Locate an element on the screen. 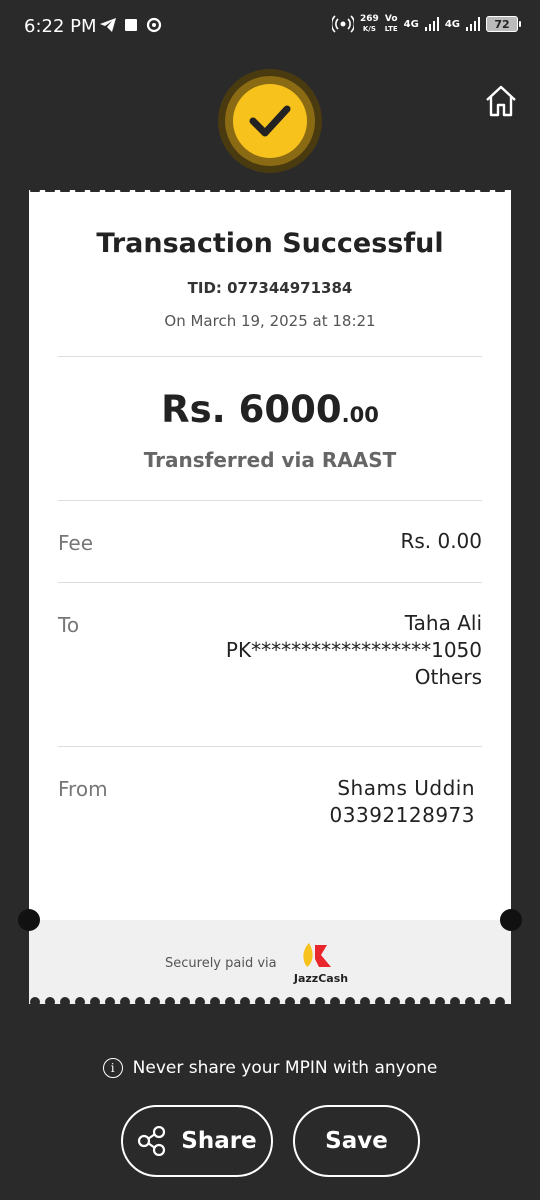 The height and width of the screenshot is (1200, 540). net-unit: K/S is located at coordinates (369, 29).